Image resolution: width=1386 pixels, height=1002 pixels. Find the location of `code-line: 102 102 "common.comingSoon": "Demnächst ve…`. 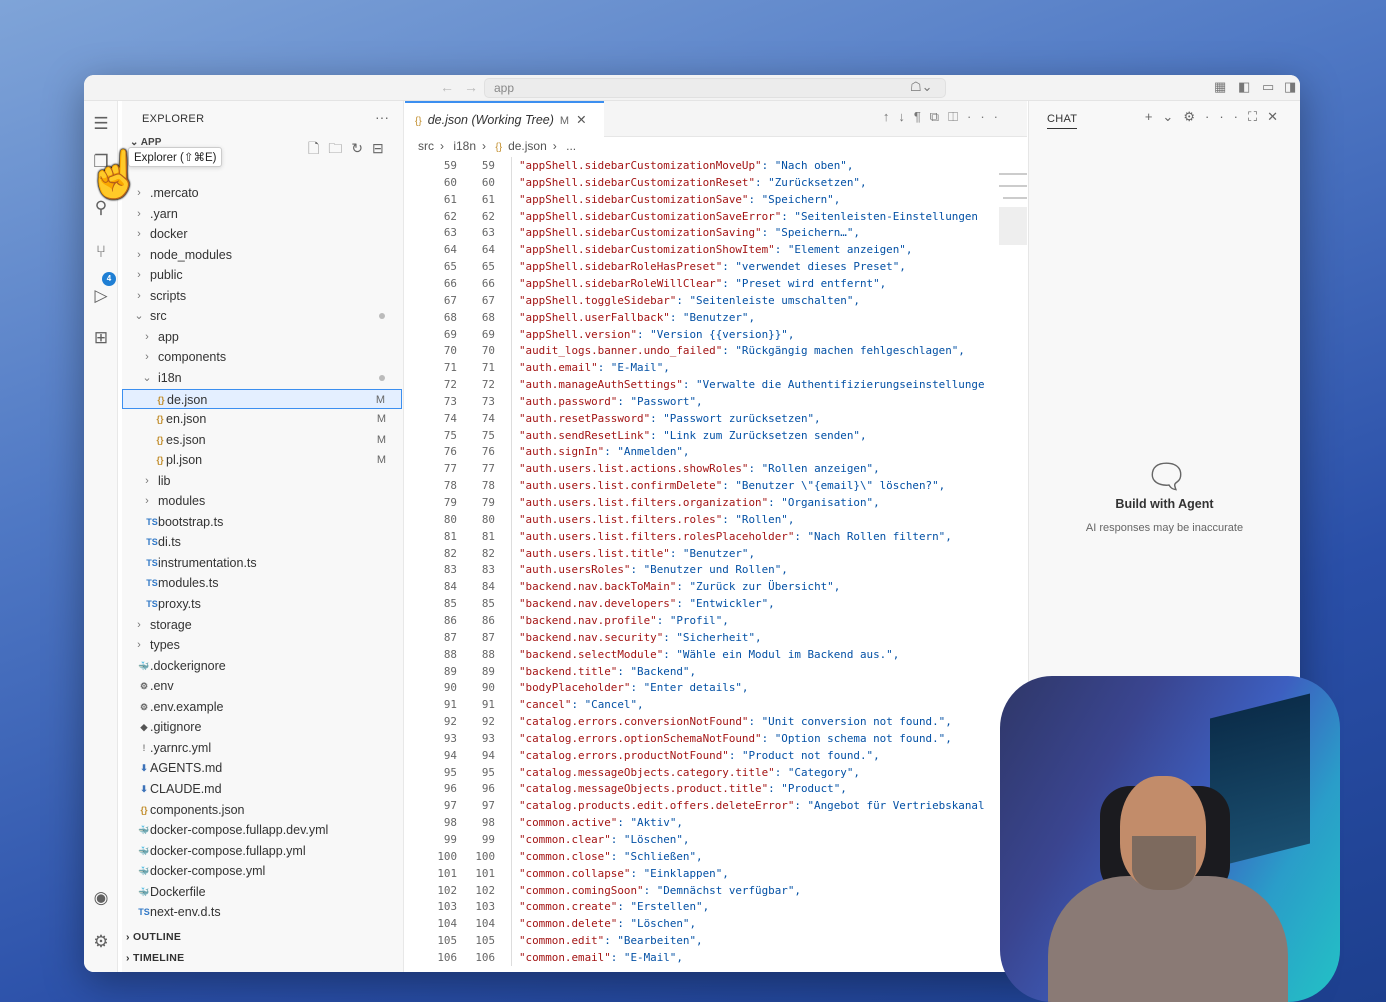

code-line: 102 102 "common.comingSoon": "Demnächst ve… is located at coordinates (715, 890).